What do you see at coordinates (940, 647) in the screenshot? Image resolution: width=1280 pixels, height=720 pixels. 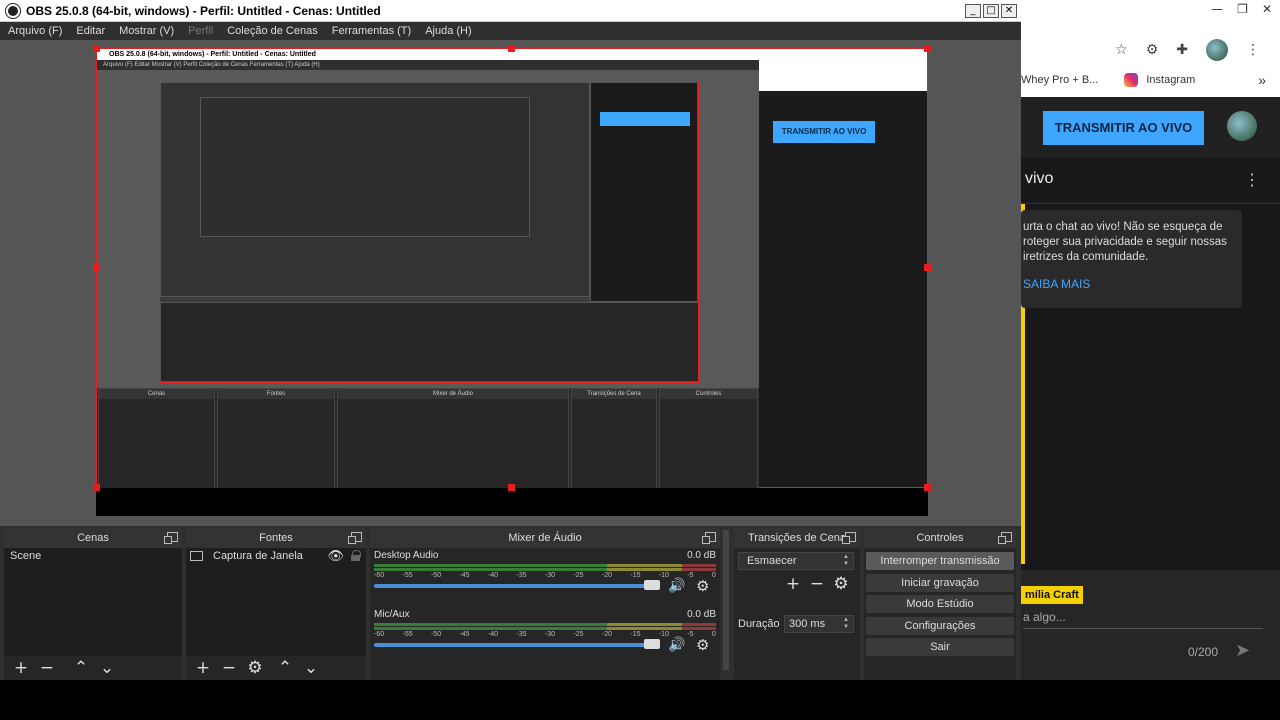 I see `exit-button: Sair` at bounding box center [940, 647].